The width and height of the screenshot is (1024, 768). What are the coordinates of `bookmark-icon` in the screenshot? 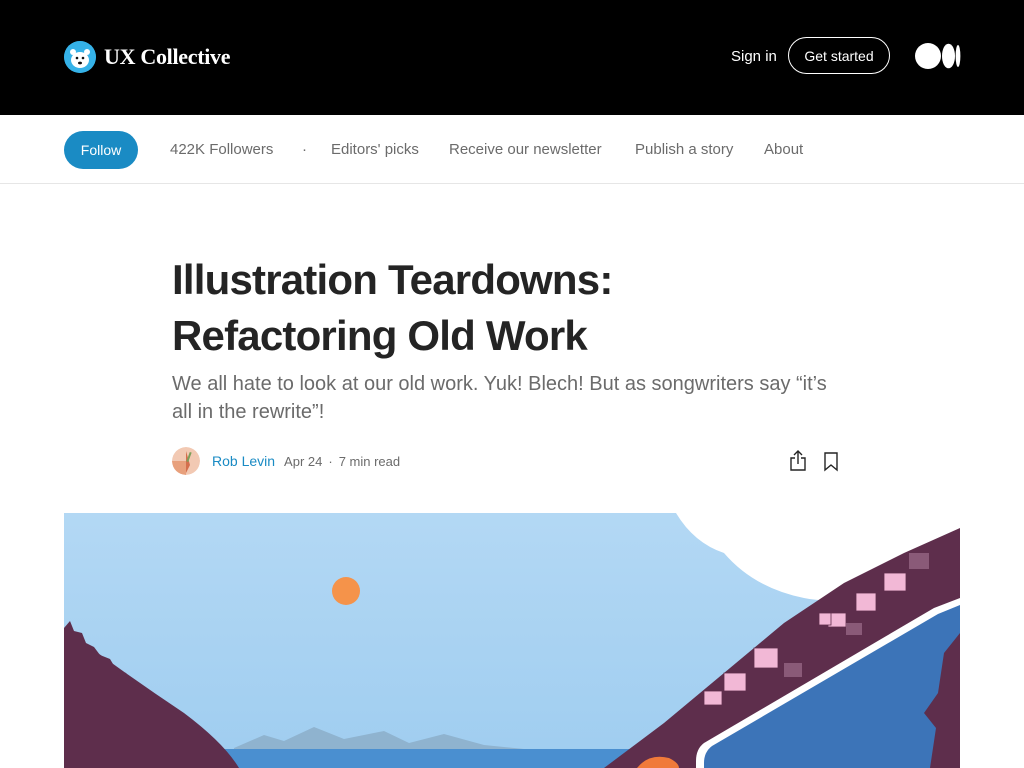 It's located at (831, 463).